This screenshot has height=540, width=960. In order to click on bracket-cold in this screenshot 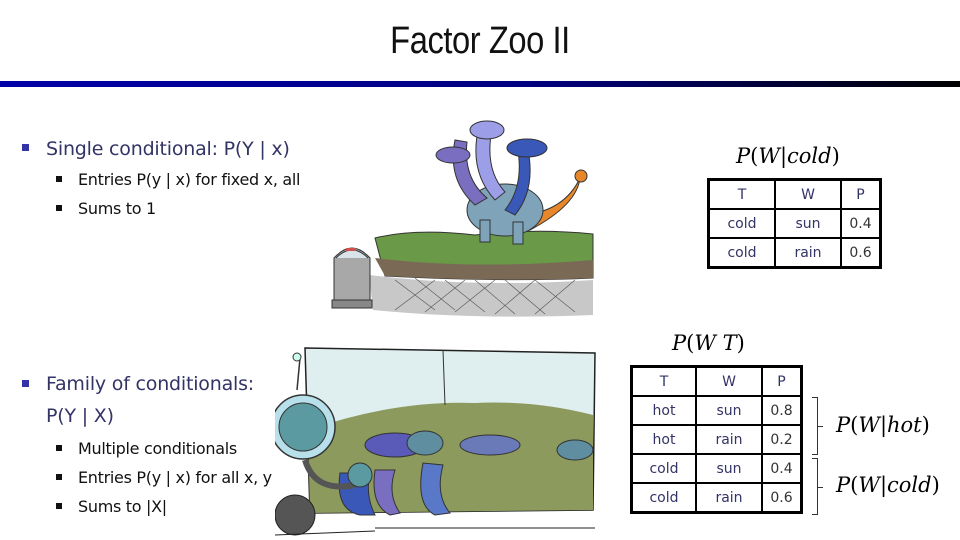, I will do `click(817, 486)`.